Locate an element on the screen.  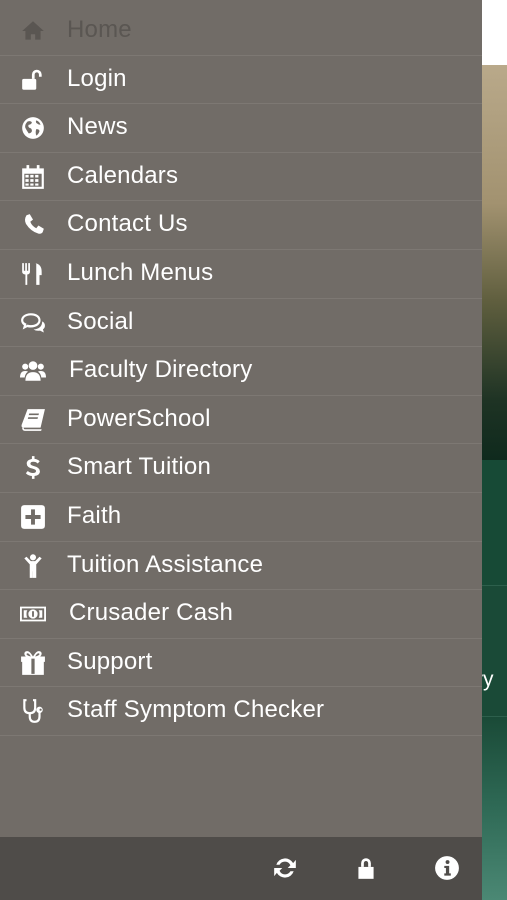
book-icon is located at coordinates (33, 420).